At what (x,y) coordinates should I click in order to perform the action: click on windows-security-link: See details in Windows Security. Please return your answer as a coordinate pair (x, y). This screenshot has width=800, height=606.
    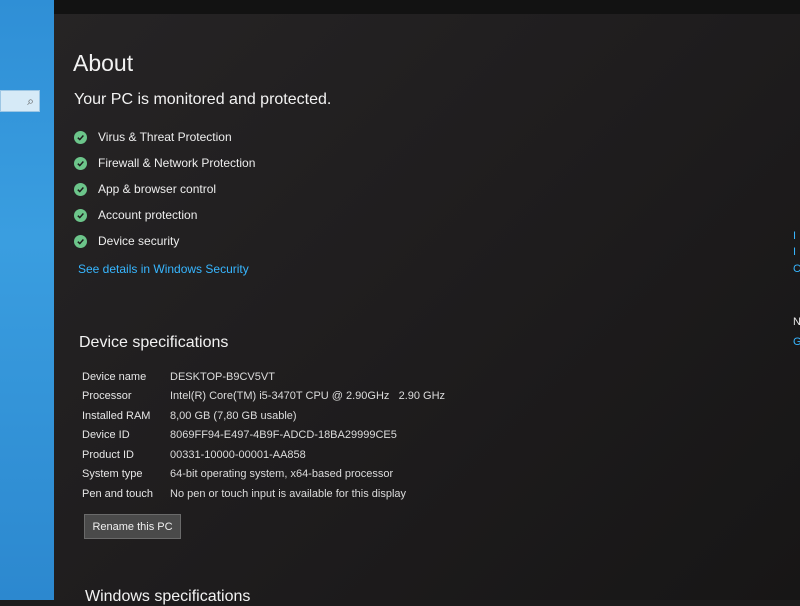
    Looking at the image, I should click on (163, 269).